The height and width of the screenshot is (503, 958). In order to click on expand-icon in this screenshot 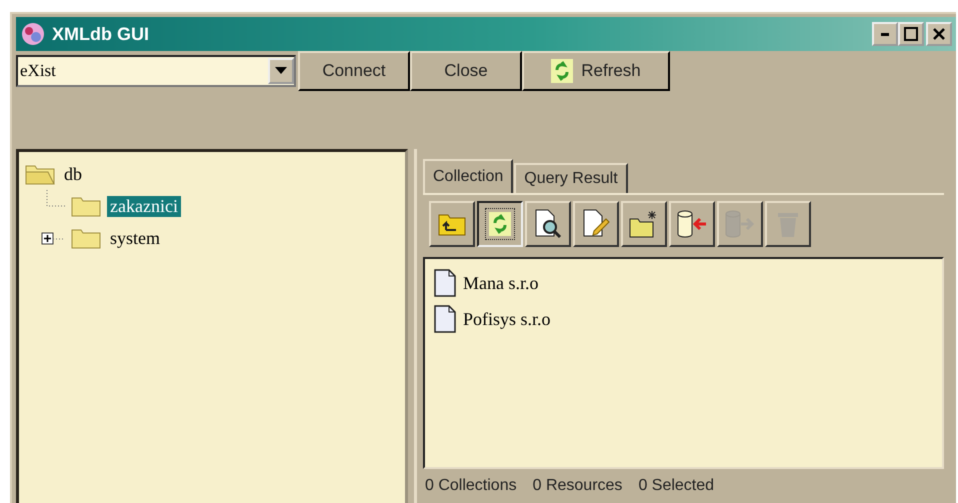, I will do `click(53, 238)`.